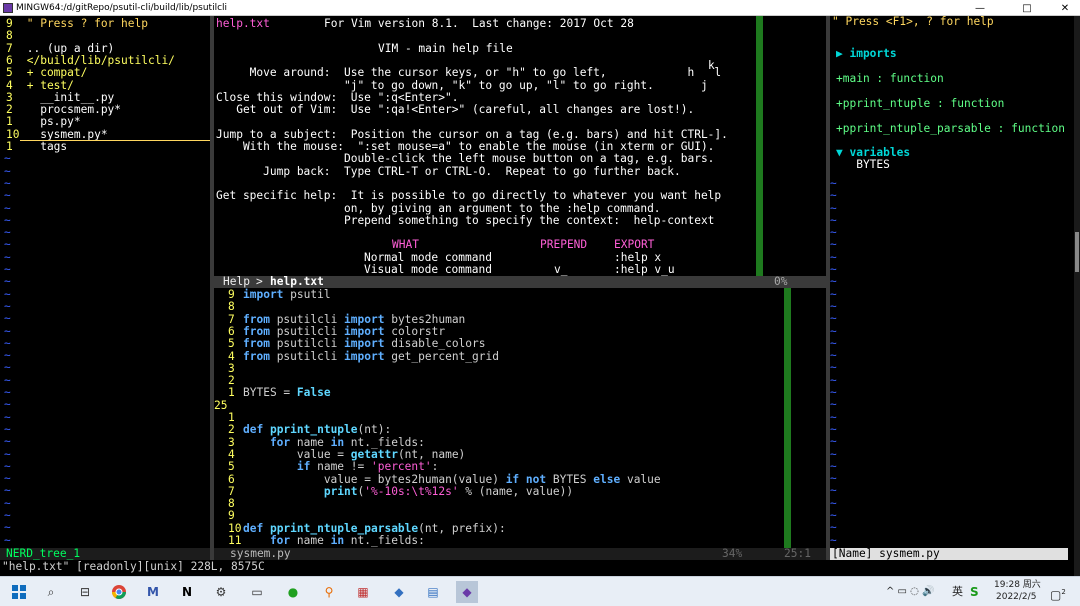 The width and height of the screenshot is (1080, 606). Describe the element at coordinates (329, 592) in the screenshot. I see `magnifier-app-icon: ⚲` at that location.